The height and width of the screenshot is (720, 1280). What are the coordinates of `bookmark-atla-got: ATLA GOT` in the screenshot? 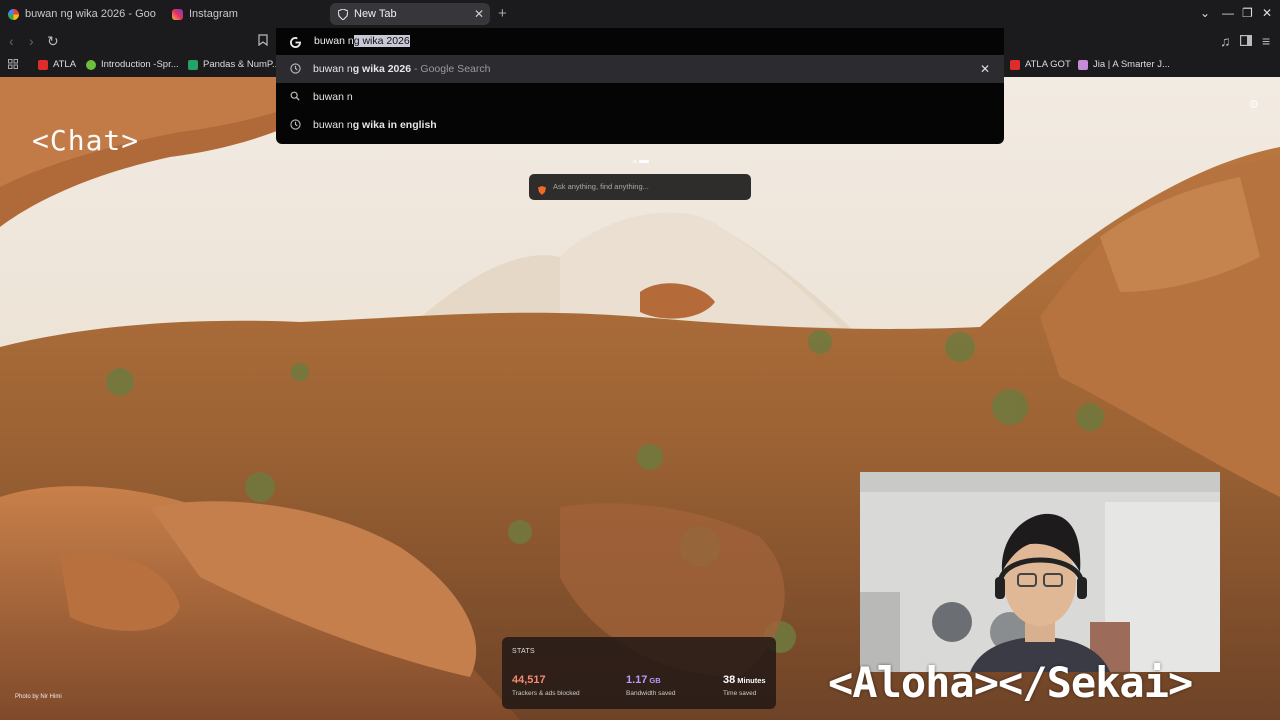 It's located at (1040, 64).